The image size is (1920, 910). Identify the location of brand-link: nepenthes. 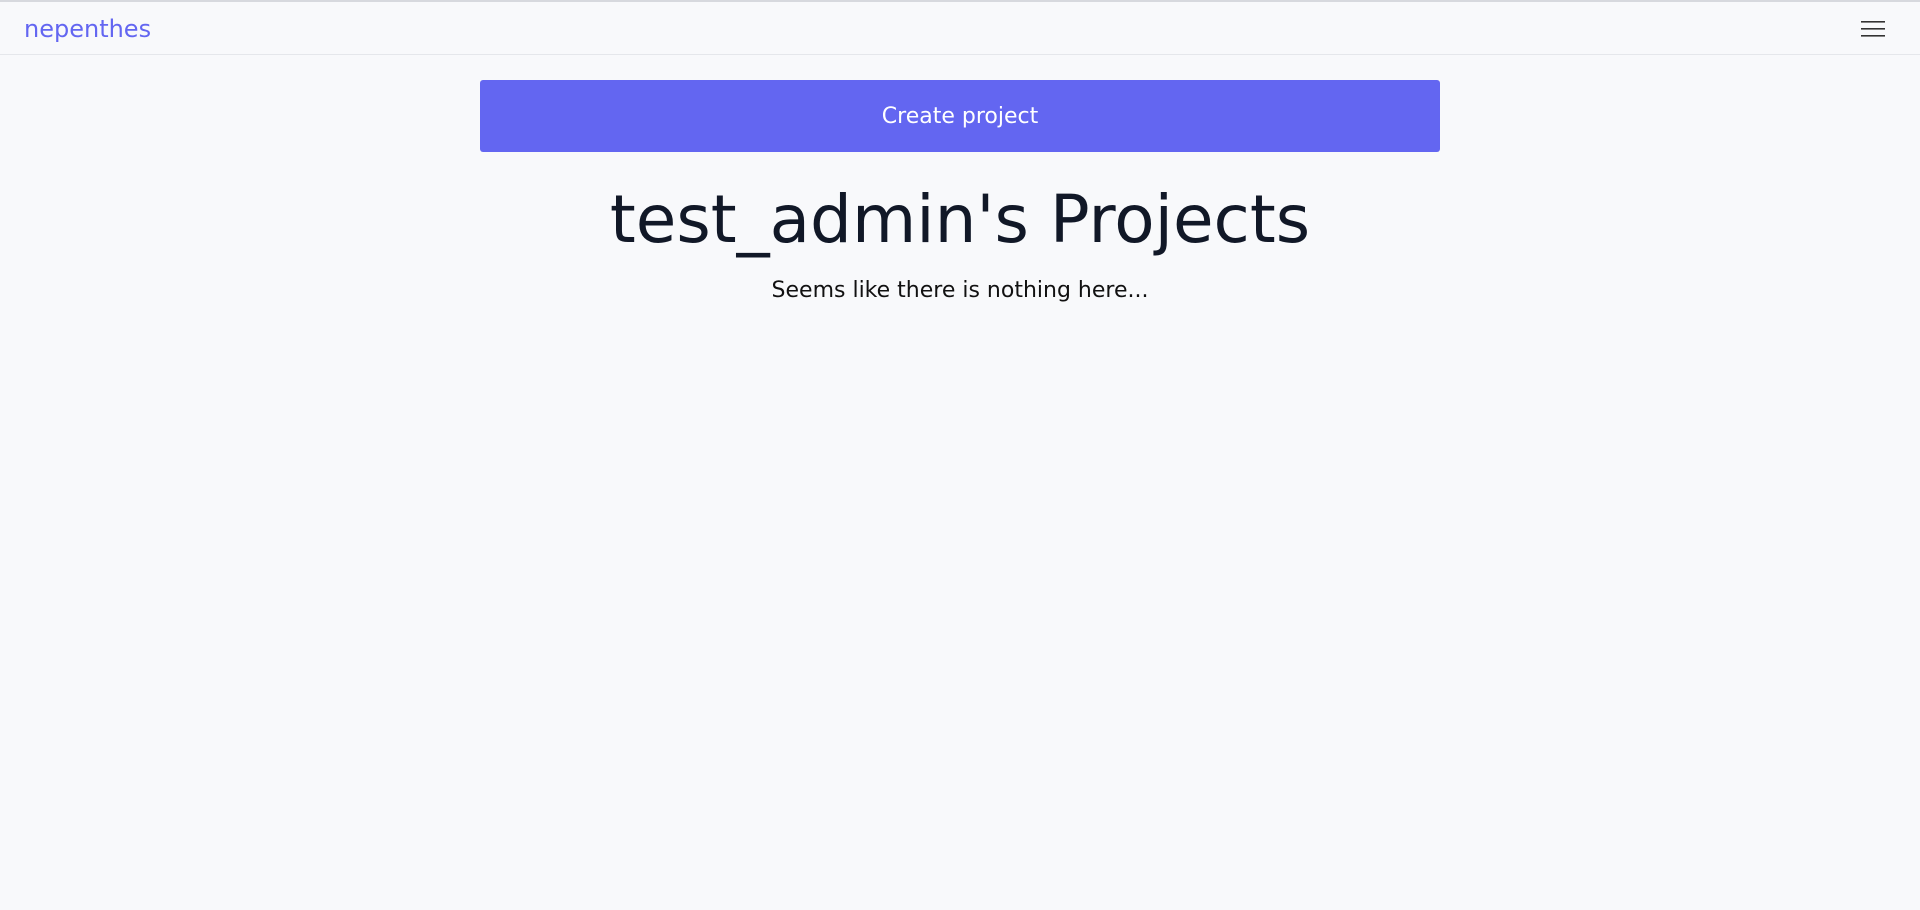
(87, 29).